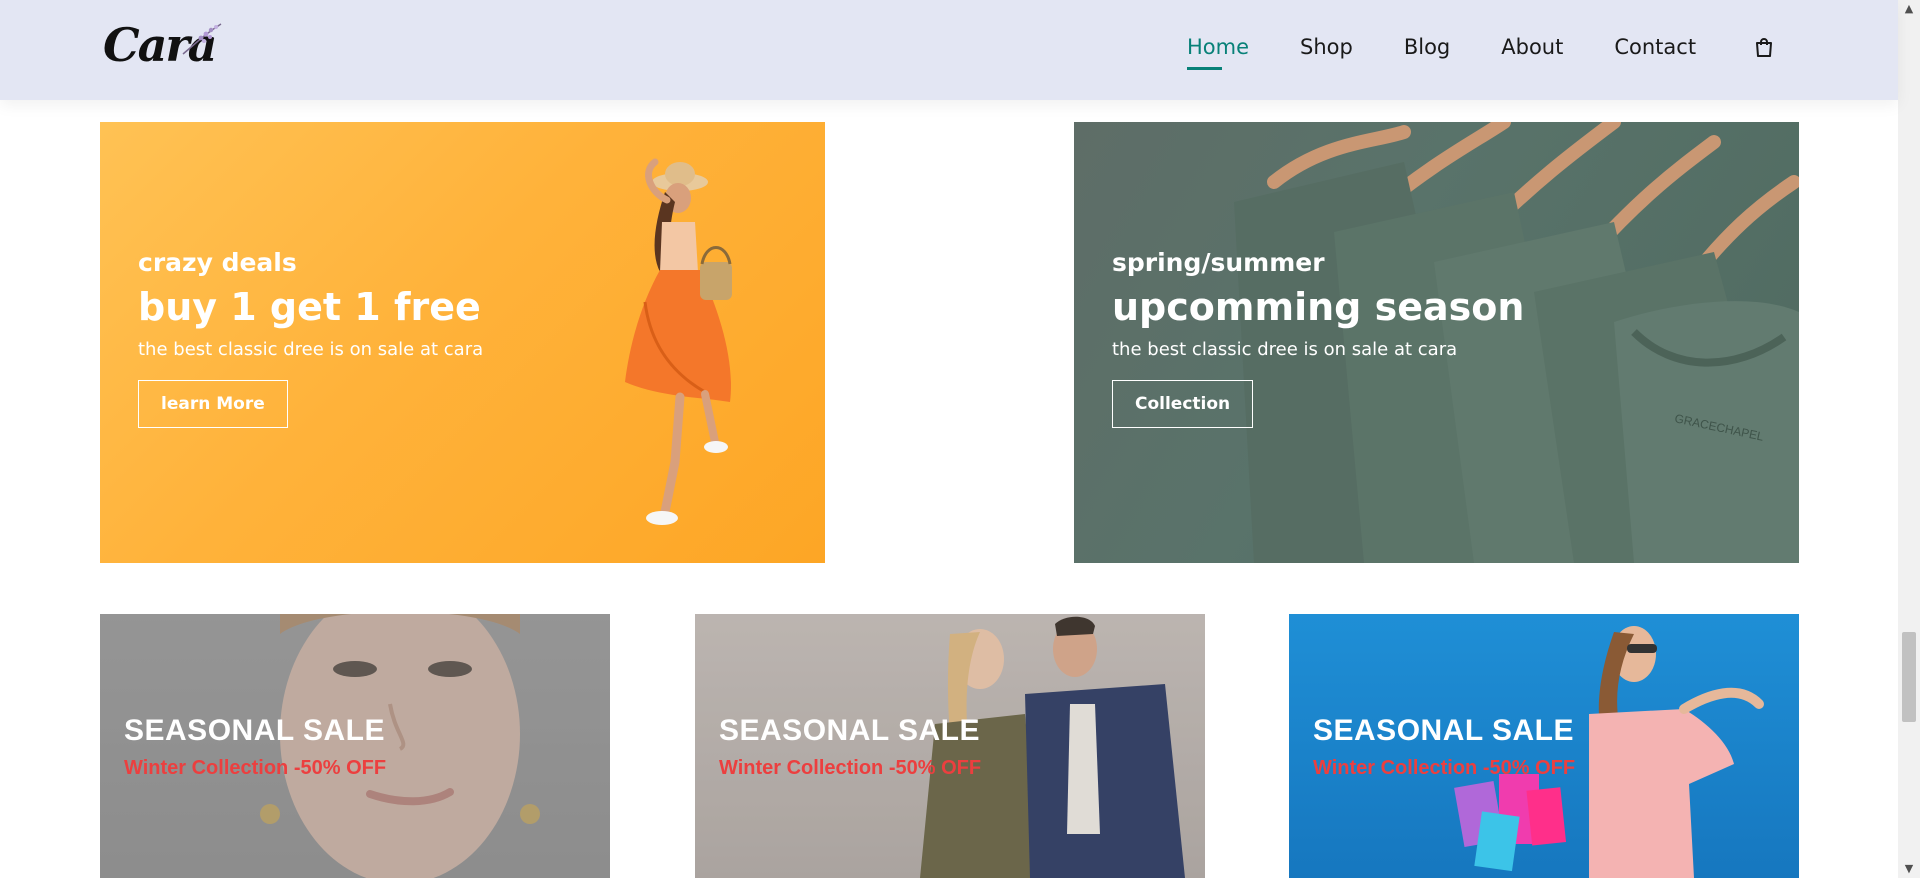 The width and height of the screenshot is (1920, 878). What do you see at coordinates (163, 45) in the screenshot?
I see `cara-logo: Cara` at bounding box center [163, 45].